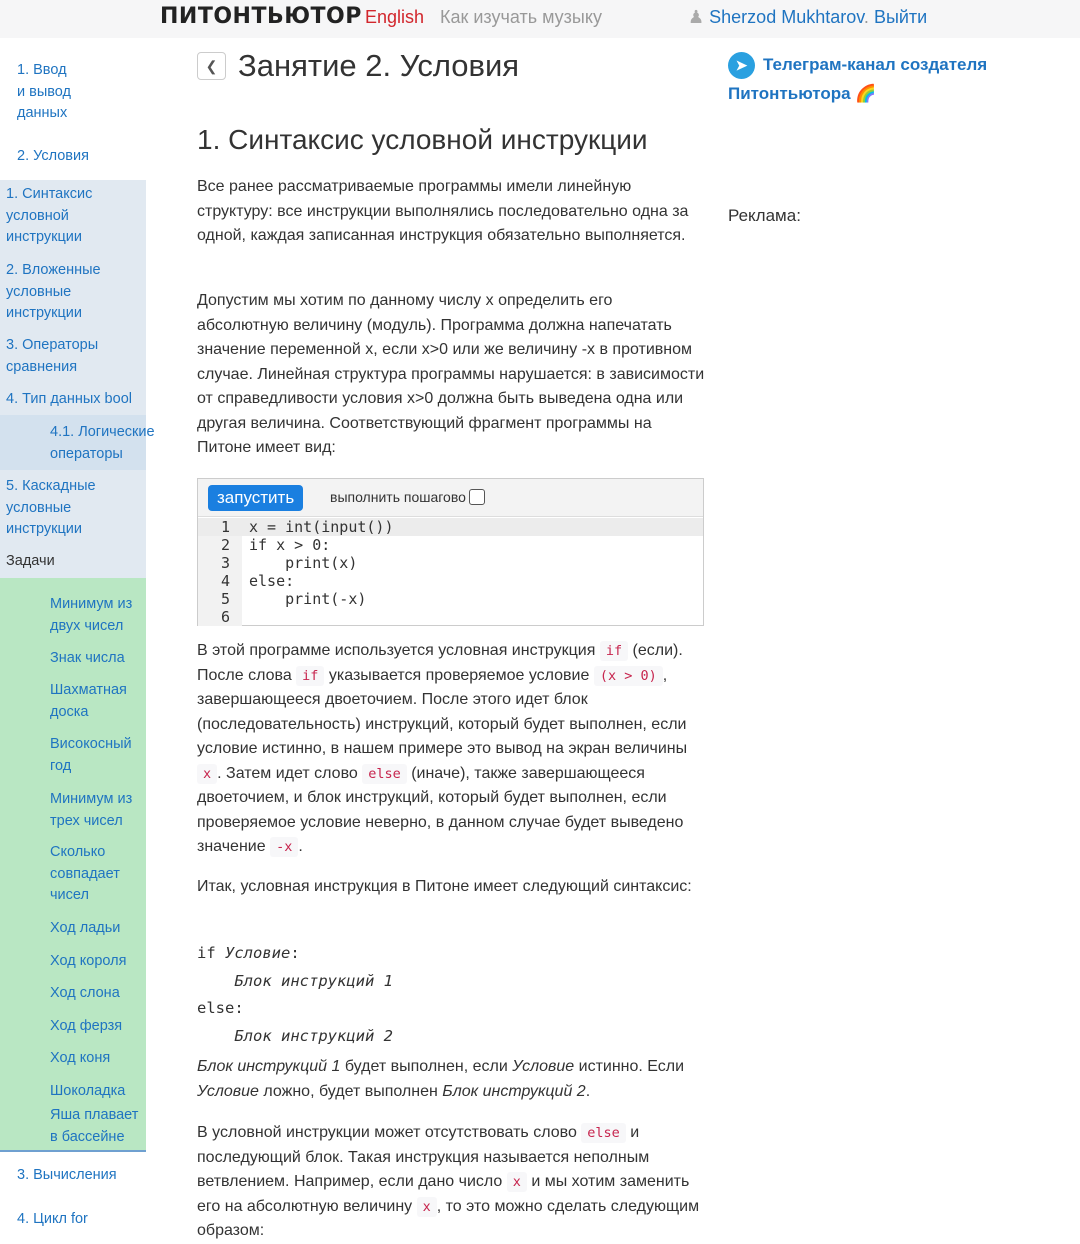  What do you see at coordinates (96, 659) in the screenshot?
I see `task-link: Знак числа` at bounding box center [96, 659].